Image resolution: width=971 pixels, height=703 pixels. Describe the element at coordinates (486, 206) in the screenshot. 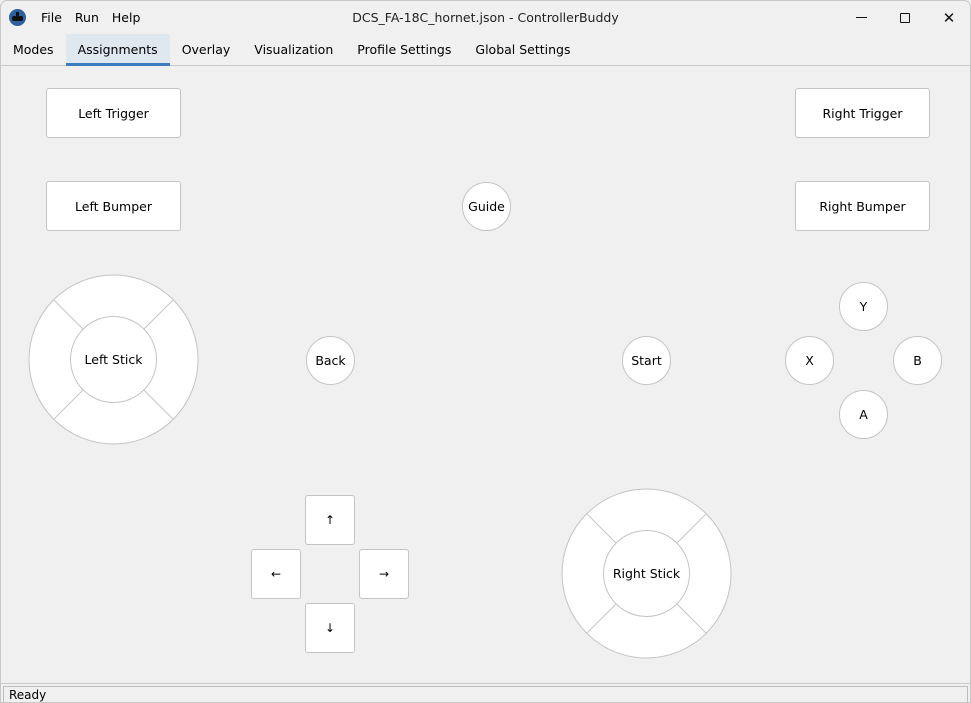

I see `guide-button: Guide` at that location.